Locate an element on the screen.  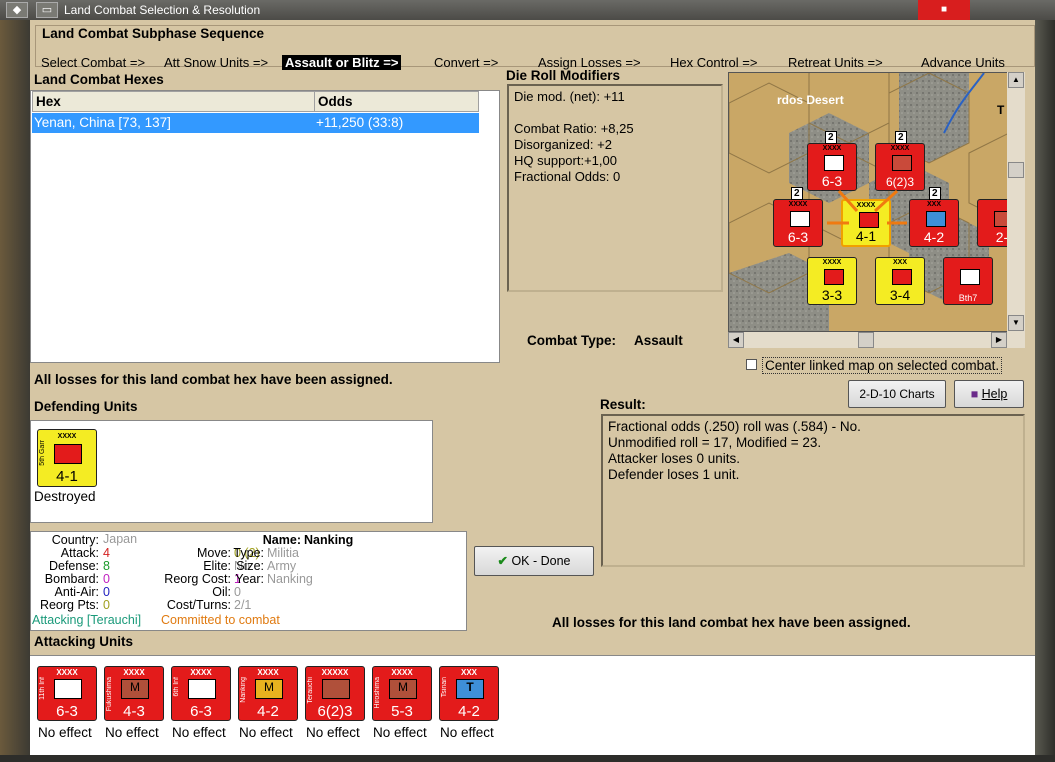
attacking-unit-counter: XXXX Nanking M 4-2 is located at coordinates (268, 693).